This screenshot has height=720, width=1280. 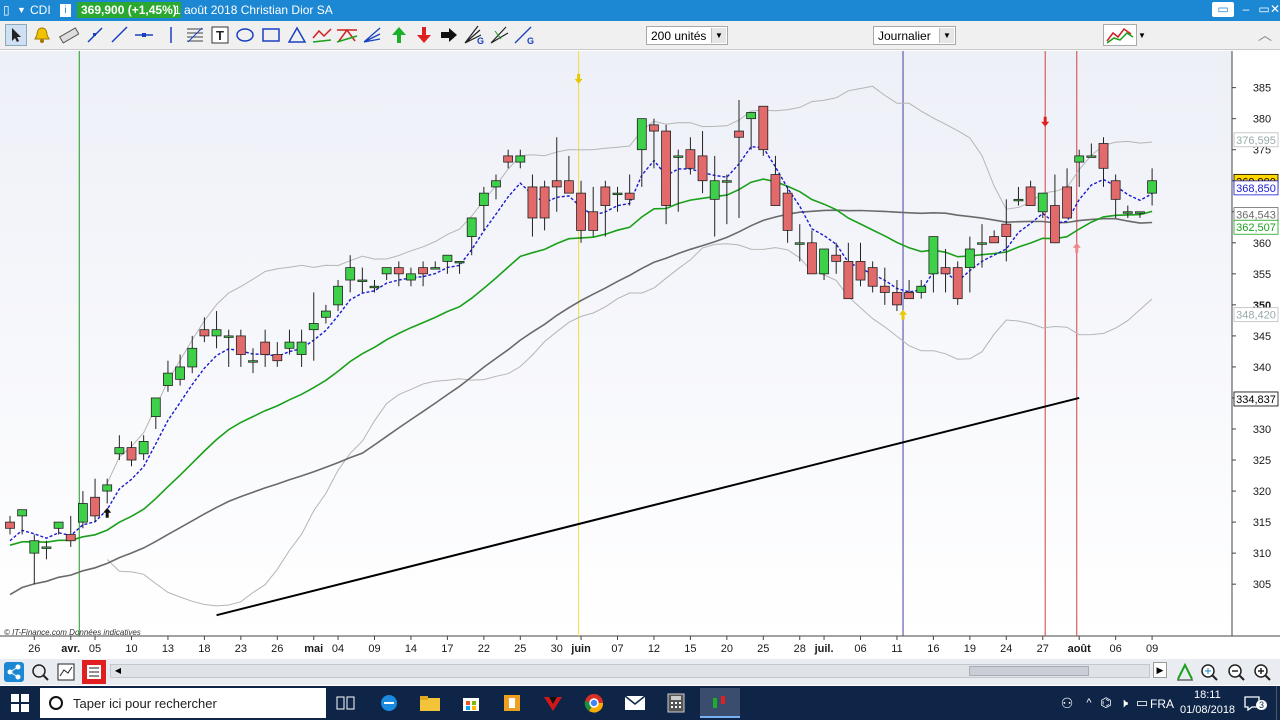 What do you see at coordinates (195, 35) in the screenshot?
I see `fibonacci-icon` at bounding box center [195, 35].